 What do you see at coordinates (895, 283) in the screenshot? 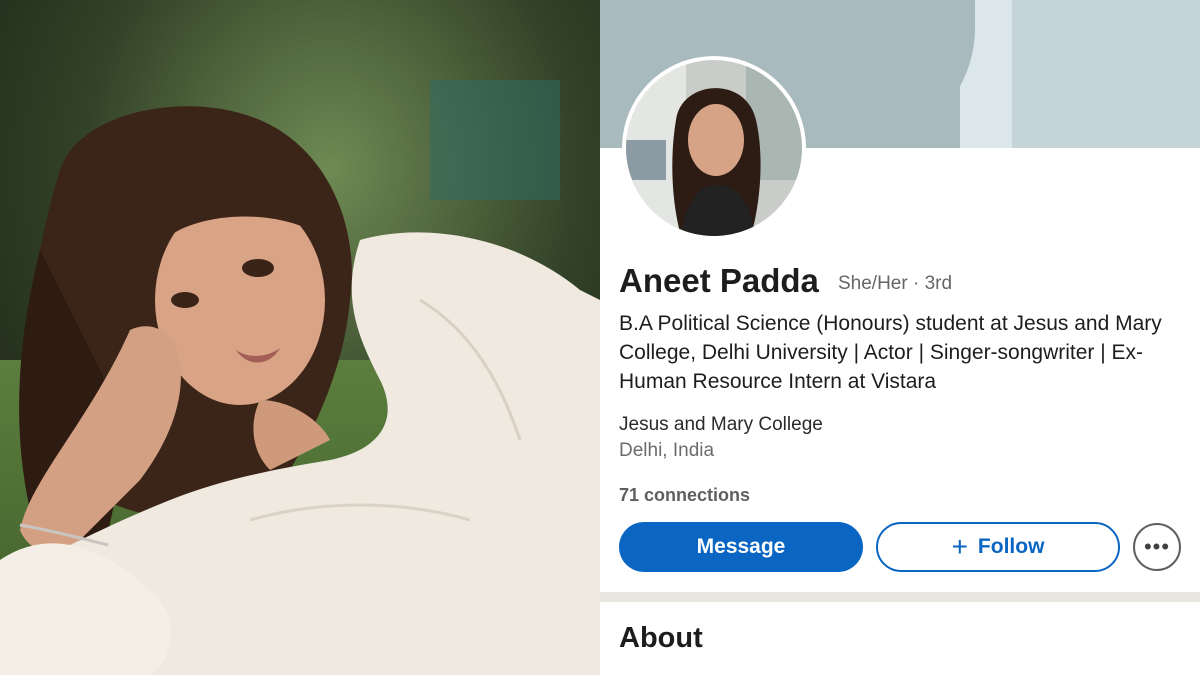
I see `pronouns-degree: She/Her · 3rd` at bounding box center [895, 283].